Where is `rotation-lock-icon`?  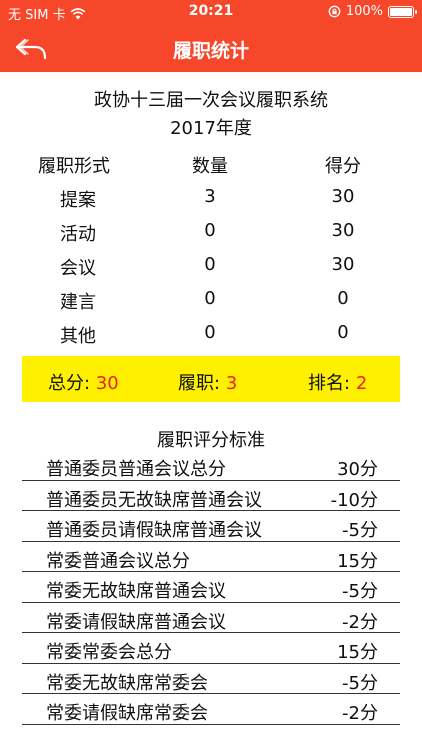 rotation-lock-icon is located at coordinates (334, 11).